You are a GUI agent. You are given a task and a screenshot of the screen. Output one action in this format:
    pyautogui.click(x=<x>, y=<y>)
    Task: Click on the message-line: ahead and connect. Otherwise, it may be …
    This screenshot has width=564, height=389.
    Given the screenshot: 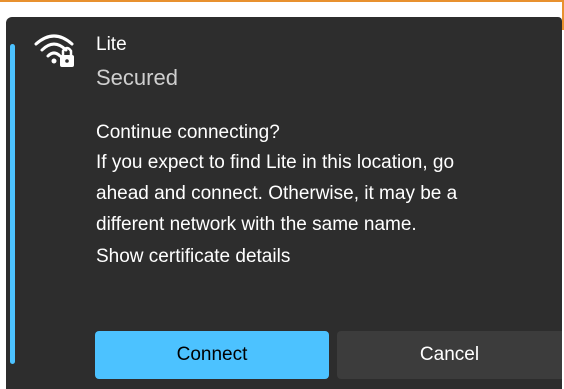 What is the action you would take?
    pyautogui.click(x=277, y=193)
    